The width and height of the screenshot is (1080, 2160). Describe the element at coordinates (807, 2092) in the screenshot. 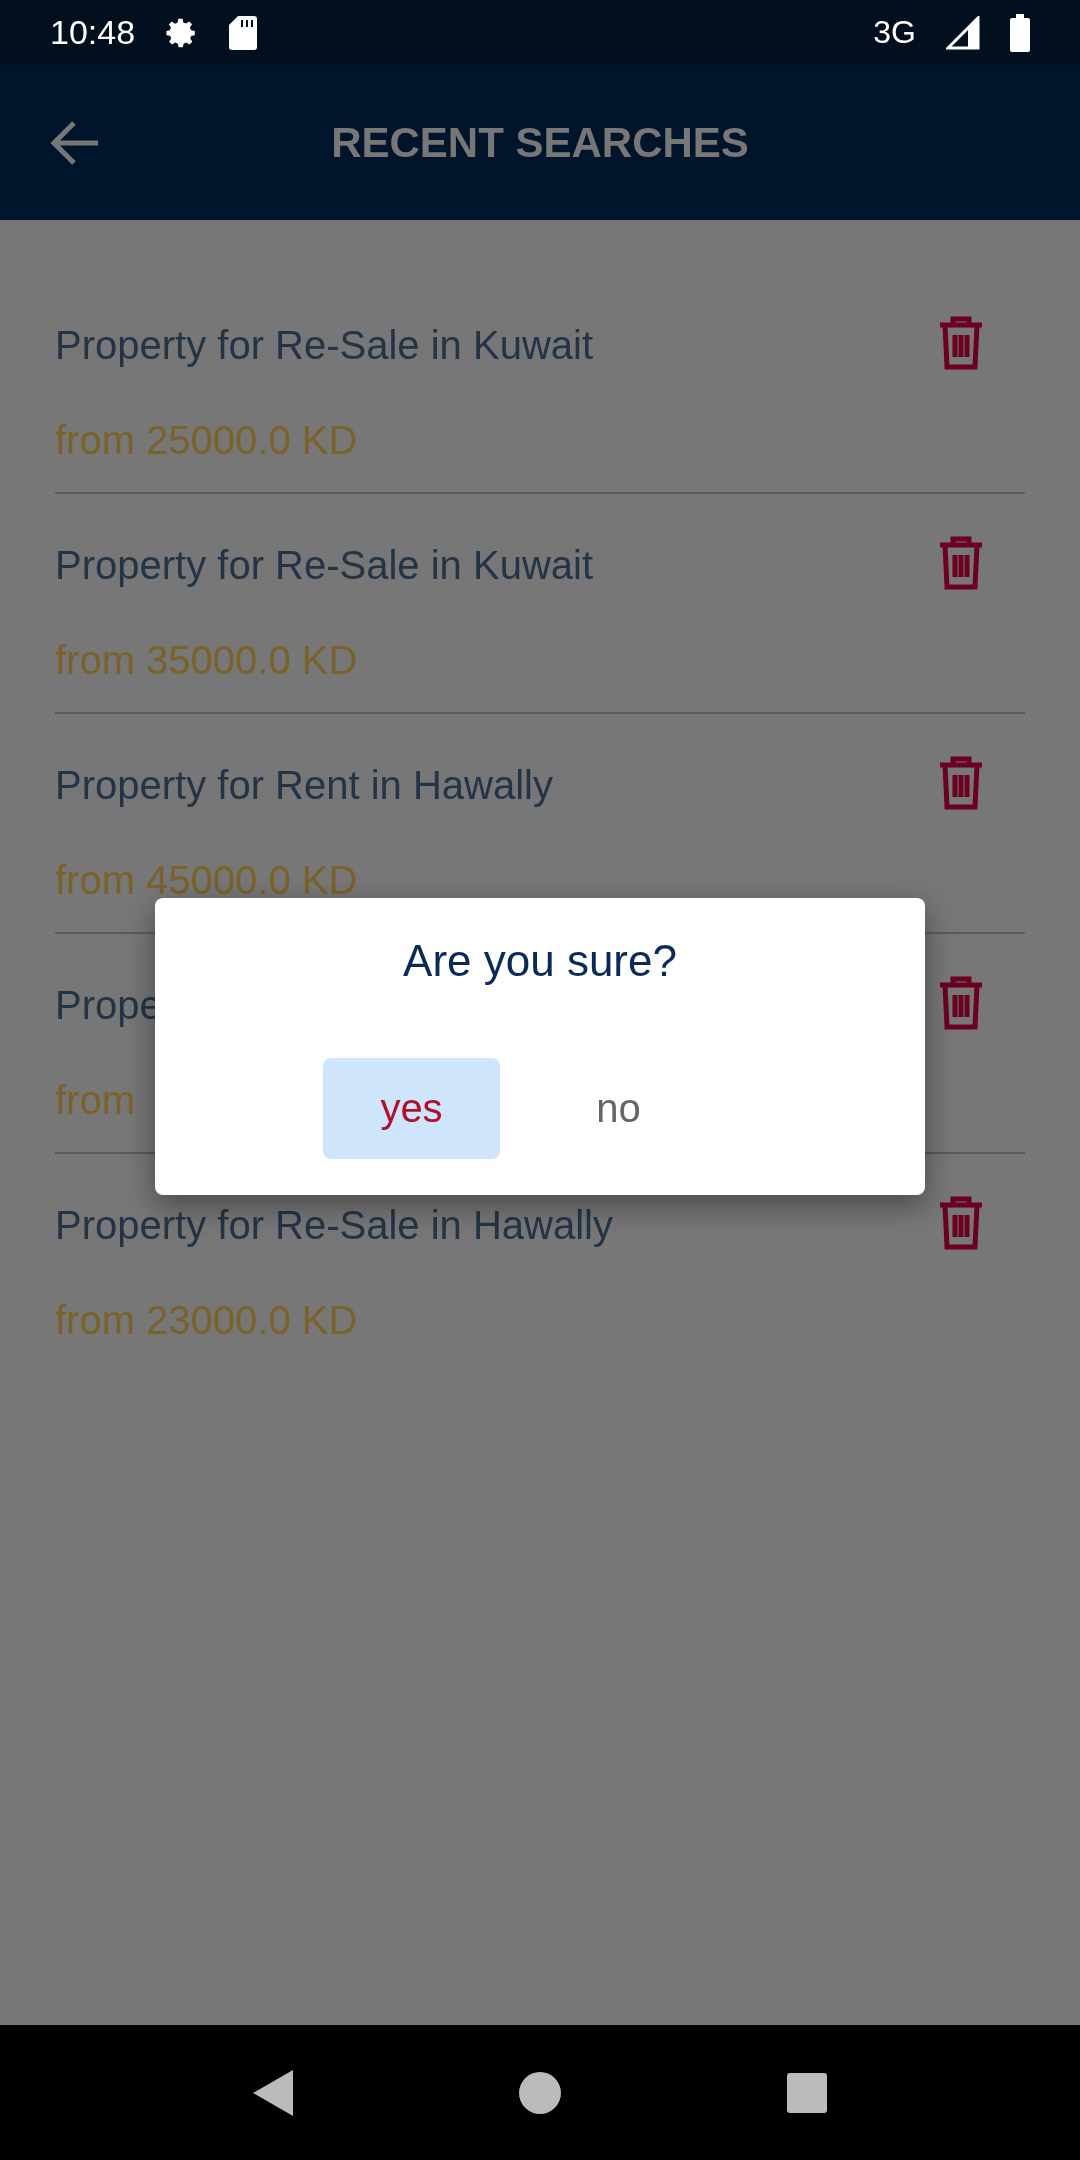

I see `recents-square-icon` at that location.